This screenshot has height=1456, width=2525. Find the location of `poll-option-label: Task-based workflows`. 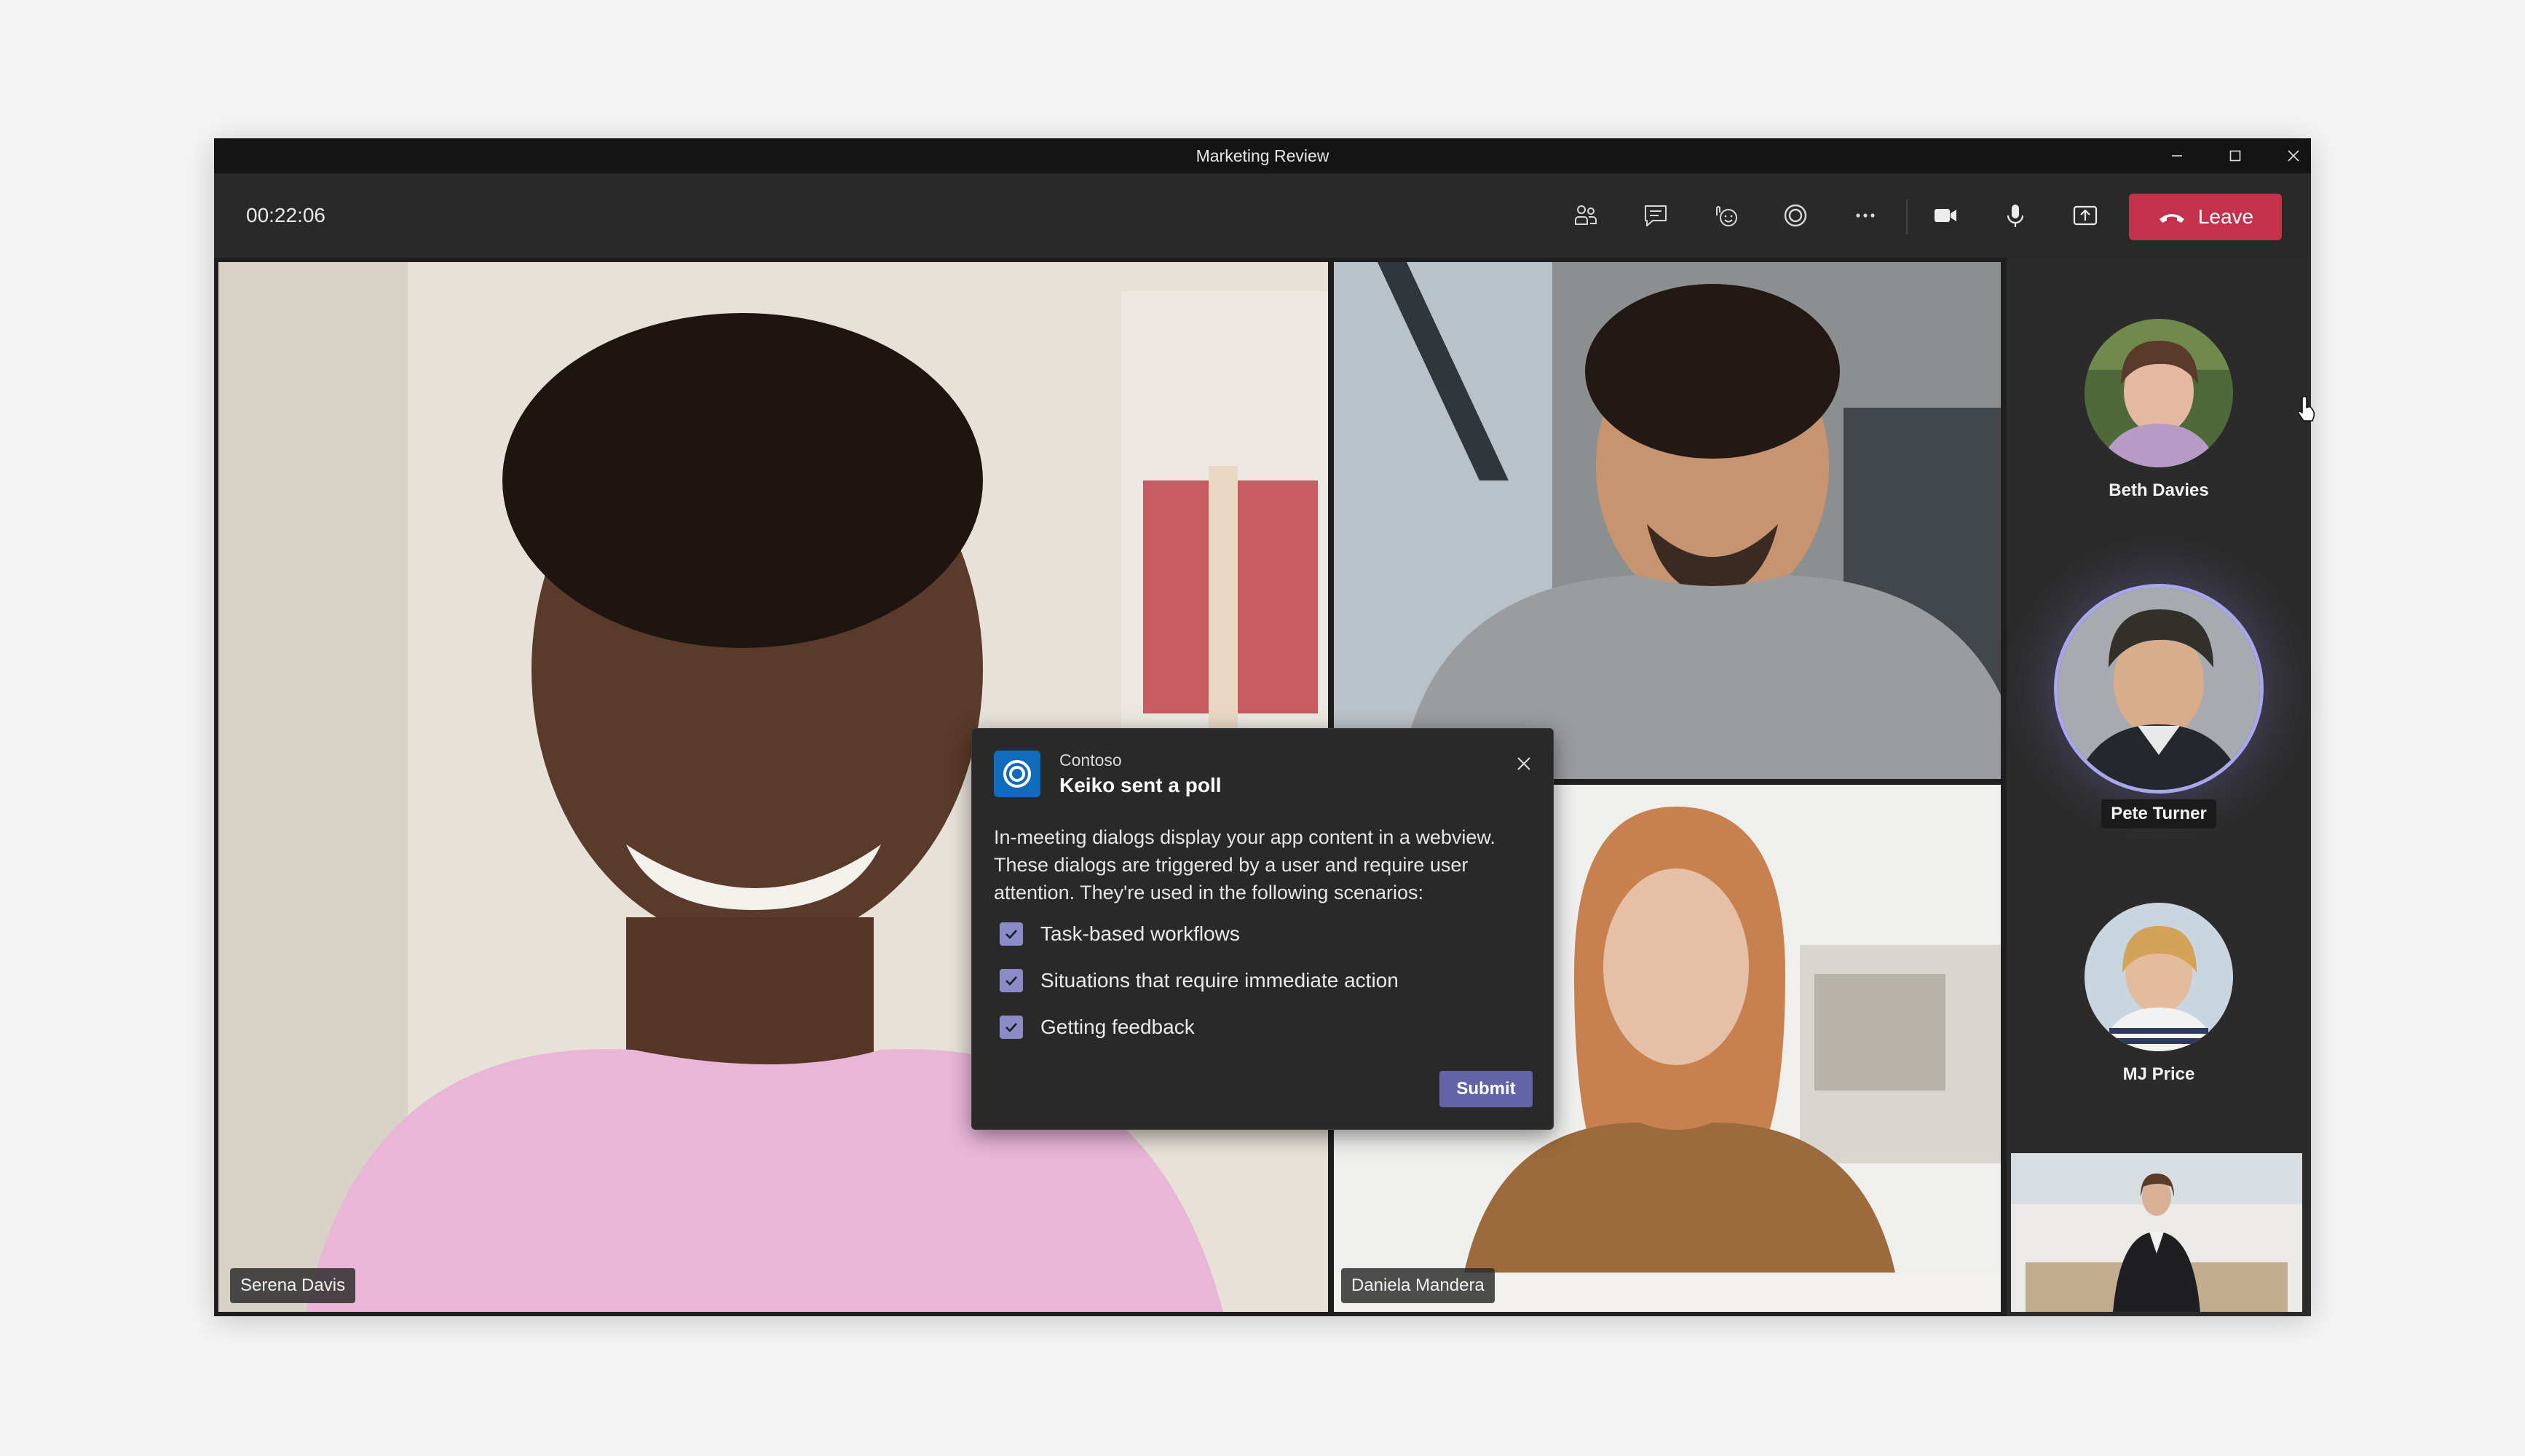

poll-option-label: Task-based workflows is located at coordinates (1140, 933).